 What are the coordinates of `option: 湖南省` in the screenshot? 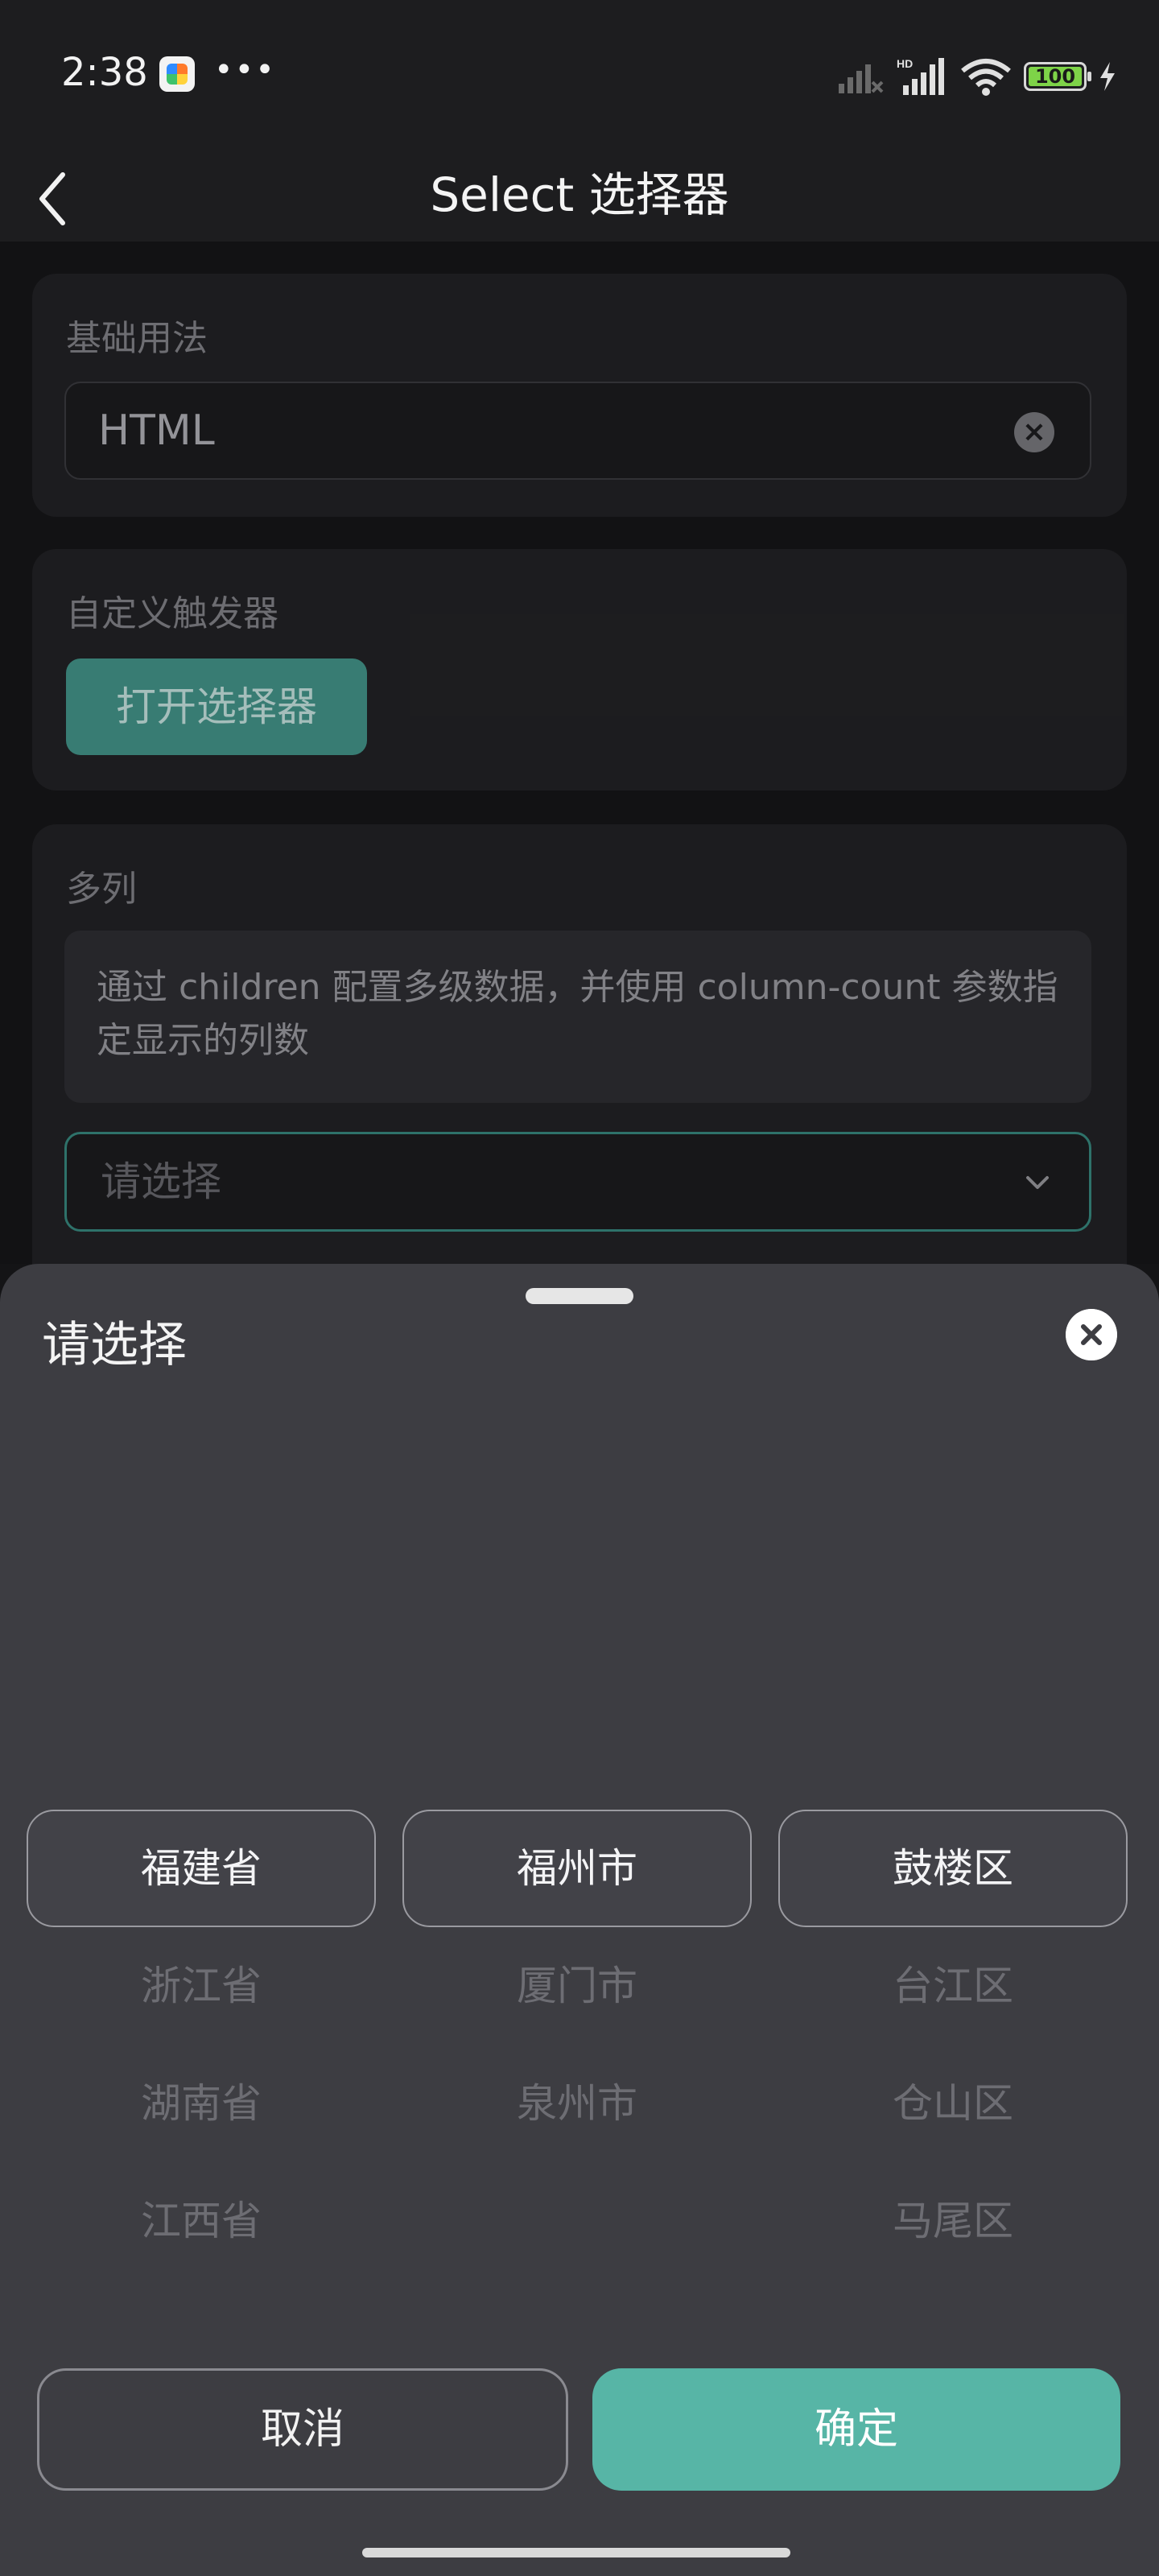 It's located at (201, 2103).